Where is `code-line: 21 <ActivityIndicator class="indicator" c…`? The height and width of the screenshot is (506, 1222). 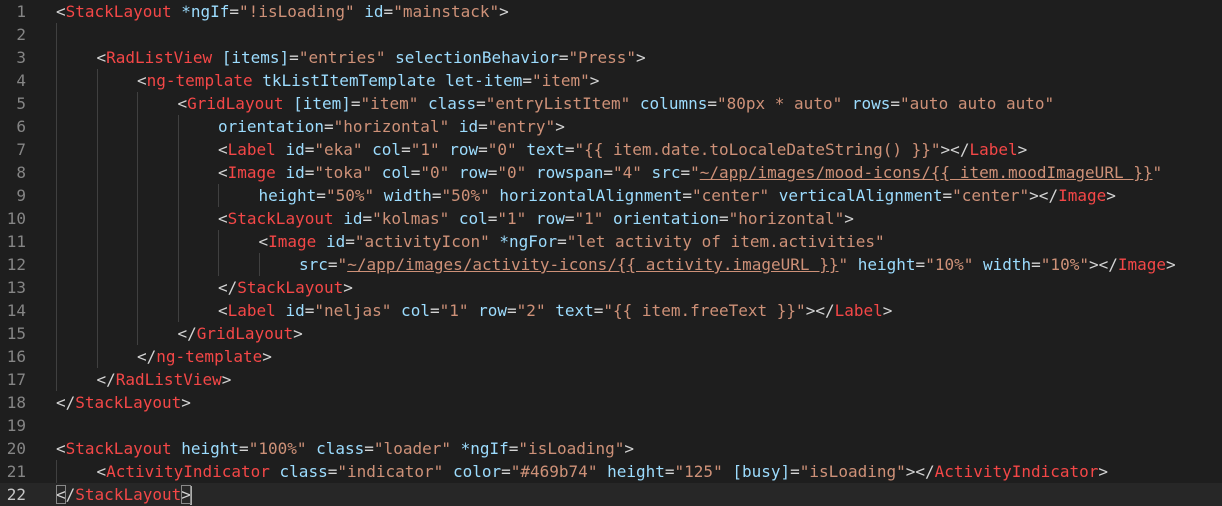
code-line: 21 <ActivityIndicator class="indicator" c… is located at coordinates (611, 471).